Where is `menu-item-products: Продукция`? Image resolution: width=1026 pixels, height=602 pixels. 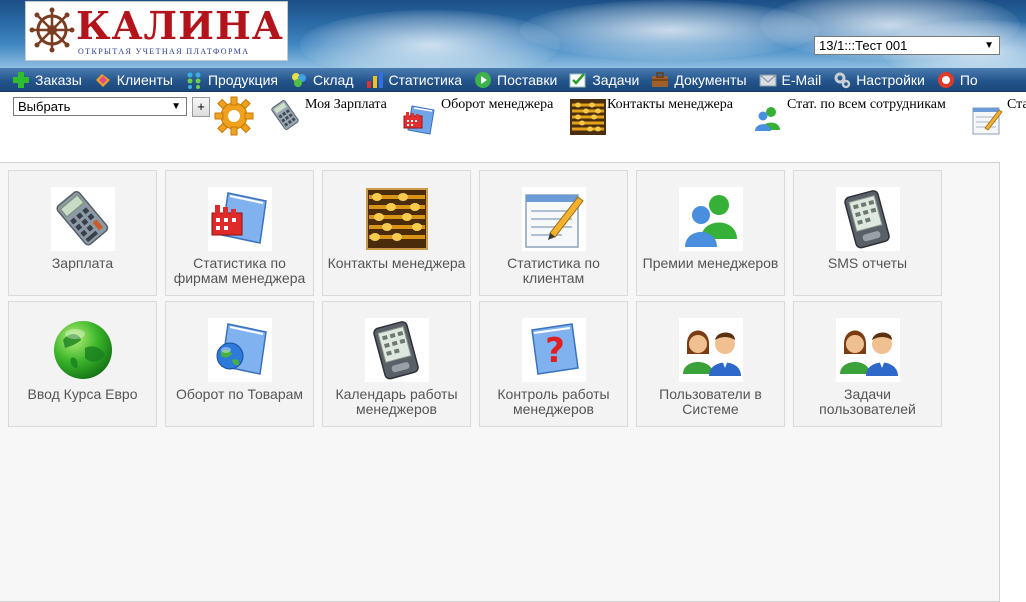
menu-item-products: Продукция is located at coordinates (231, 79).